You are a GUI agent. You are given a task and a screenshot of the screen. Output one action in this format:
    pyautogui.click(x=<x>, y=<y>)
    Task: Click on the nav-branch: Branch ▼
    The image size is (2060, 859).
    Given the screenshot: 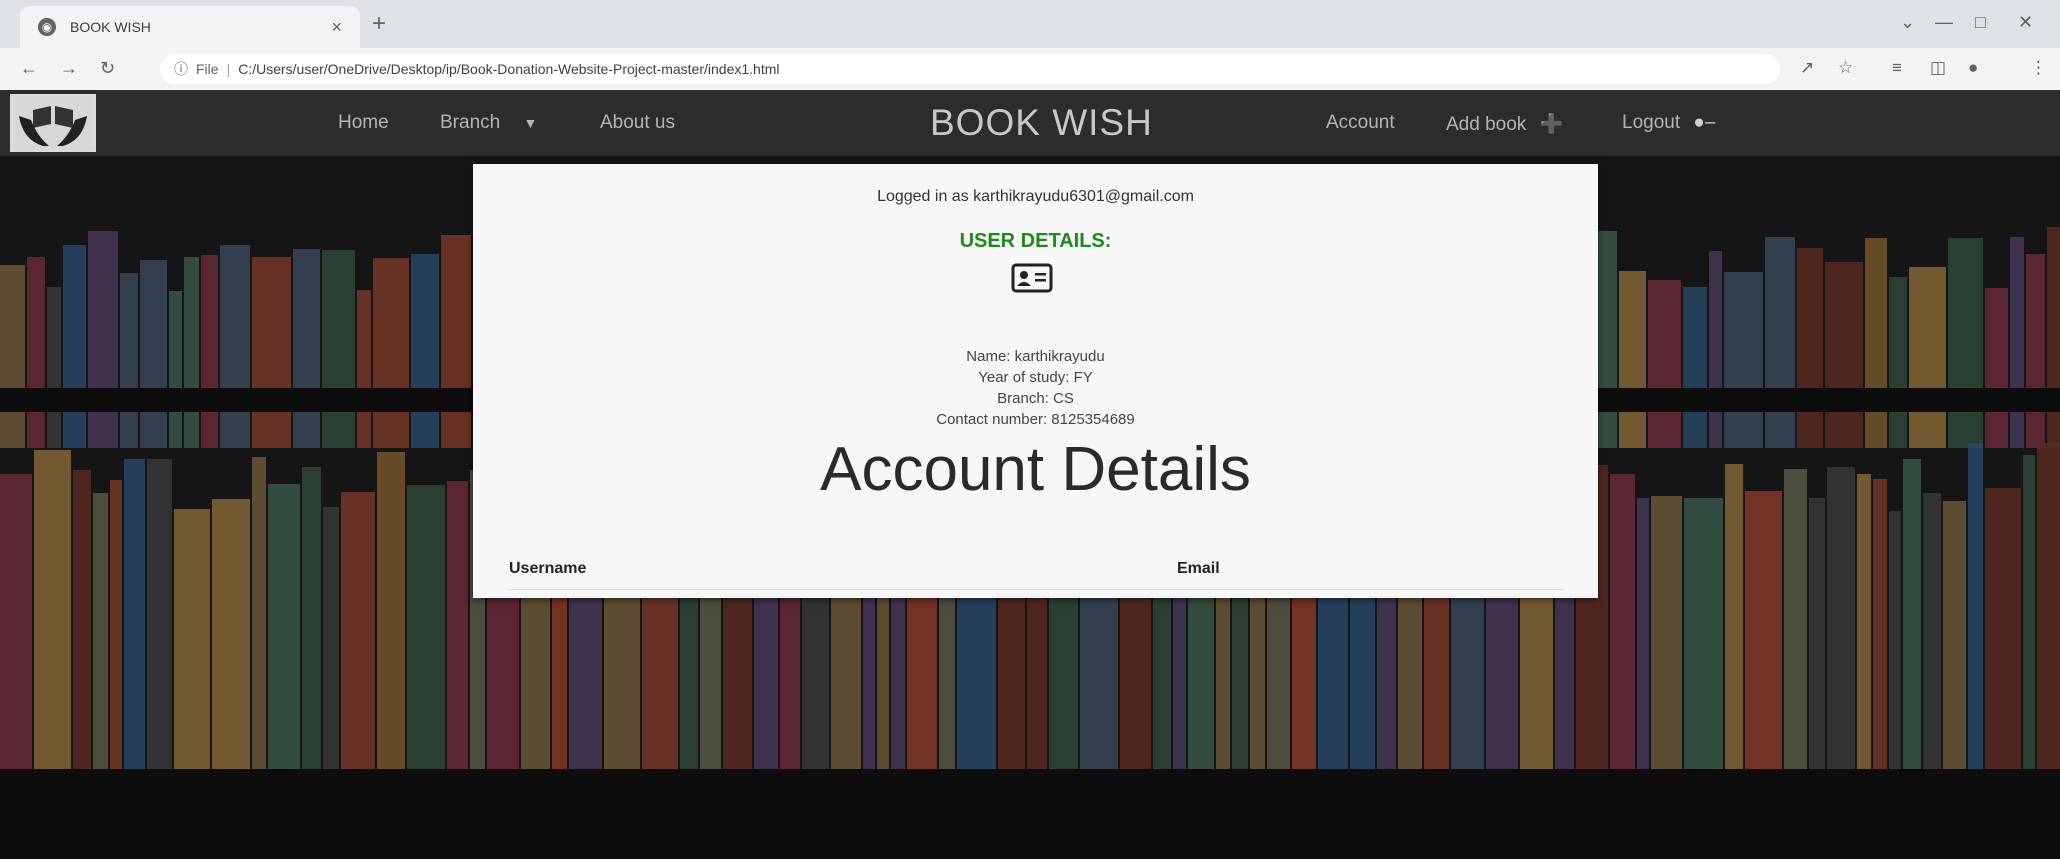 What is the action you would take?
    pyautogui.click(x=488, y=123)
    